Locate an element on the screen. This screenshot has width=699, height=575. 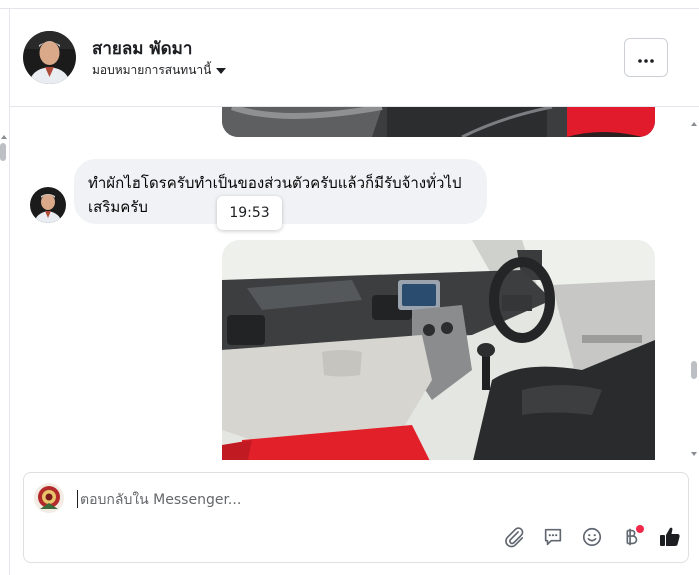
like-button is located at coordinates (669, 539).